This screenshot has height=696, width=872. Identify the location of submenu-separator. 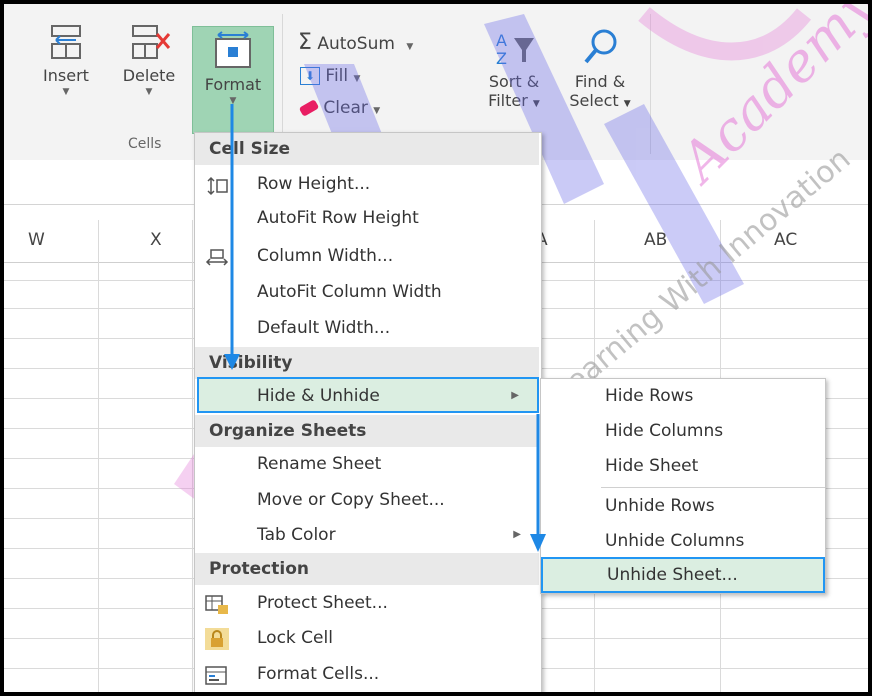
(713, 487).